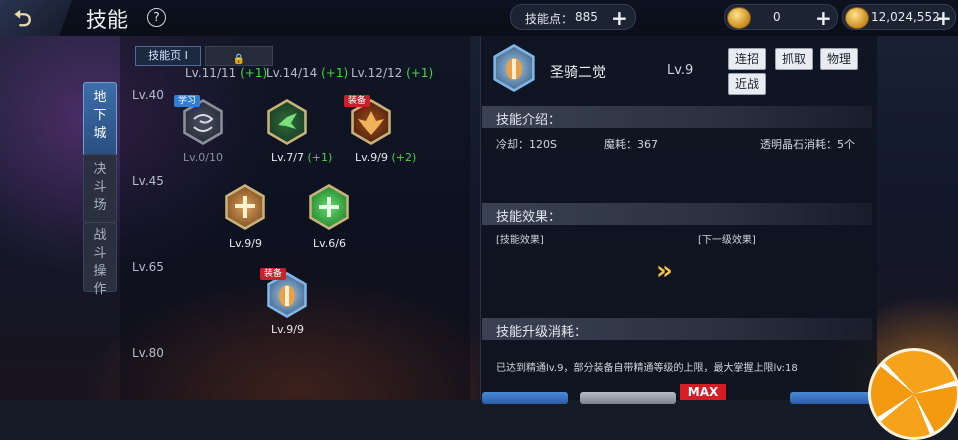 The width and height of the screenshot is (958, 440). Describe the element at coordinates (628, 398) in the screenshot. I see `bottom-middle-button` at that location.